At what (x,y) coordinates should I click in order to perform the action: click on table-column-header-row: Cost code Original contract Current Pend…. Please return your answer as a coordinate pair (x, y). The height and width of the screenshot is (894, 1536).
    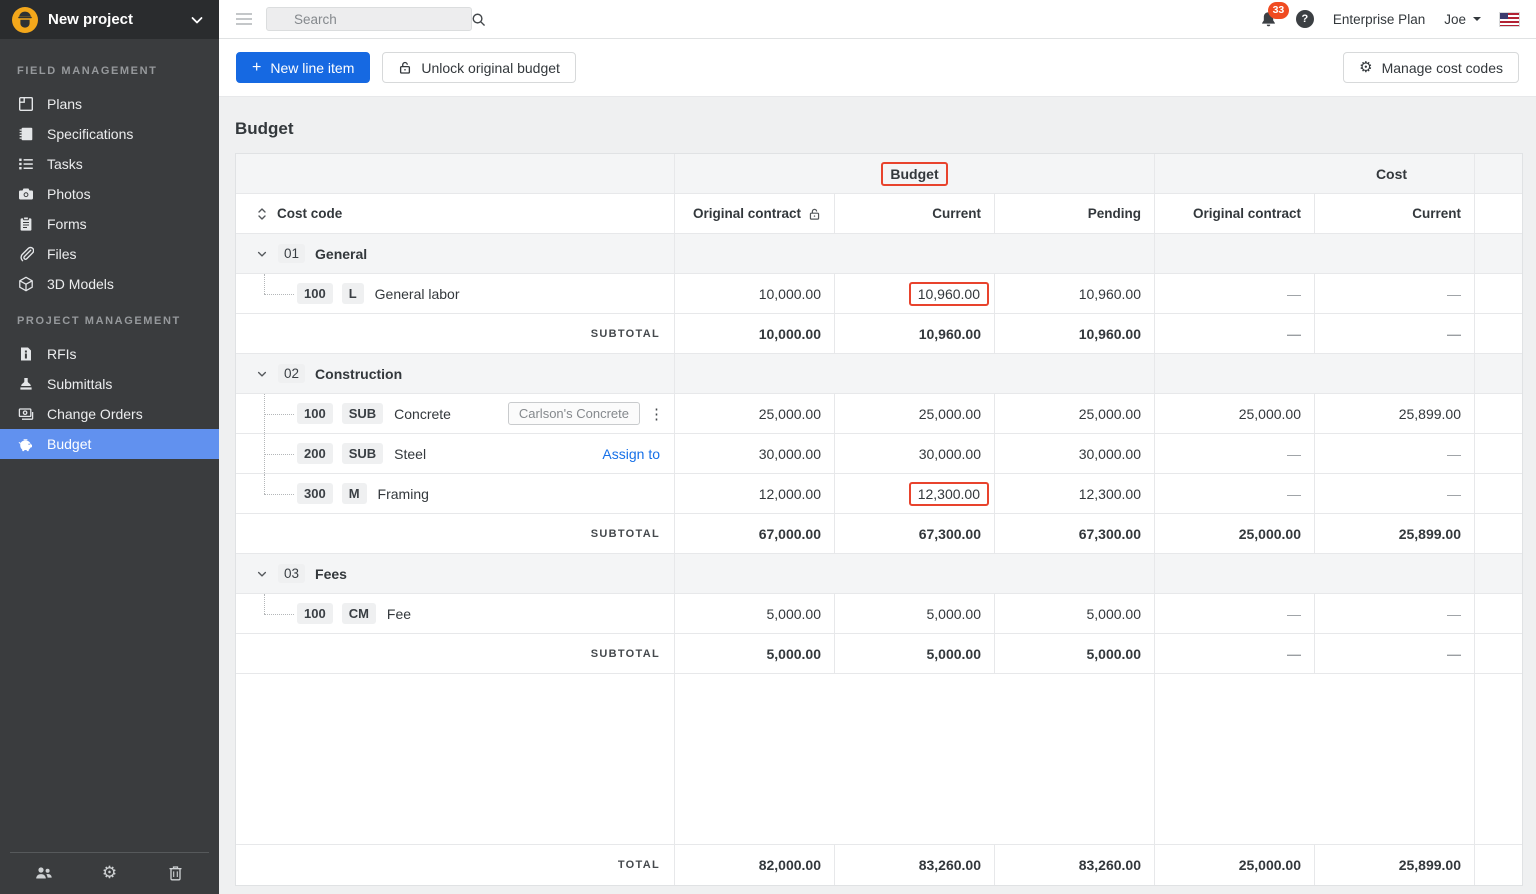
    Looking at the image, I should click on (879, 214).